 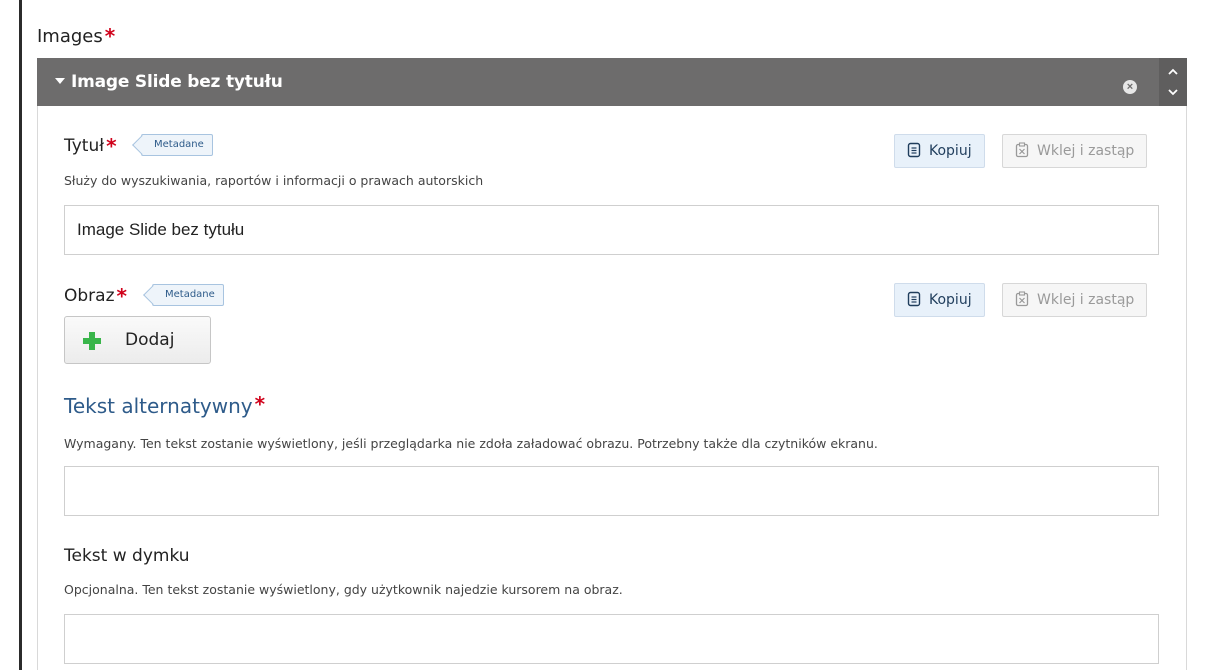 What do you see at coordinates (1173, 72) in the screenshot?
I see `chevron-up-icon` at bounding box center [1173, 72].